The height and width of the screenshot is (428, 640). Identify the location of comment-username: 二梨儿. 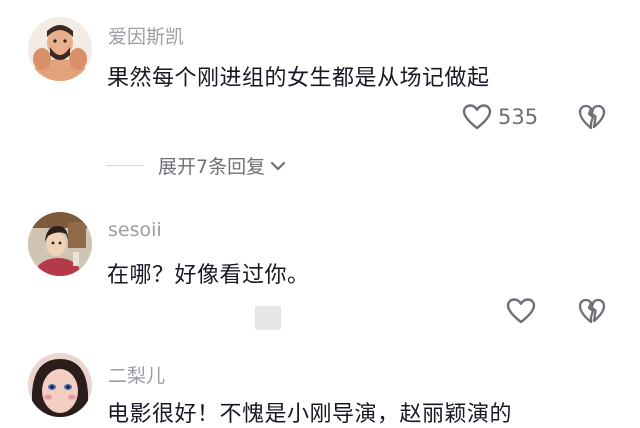
(136, 374).